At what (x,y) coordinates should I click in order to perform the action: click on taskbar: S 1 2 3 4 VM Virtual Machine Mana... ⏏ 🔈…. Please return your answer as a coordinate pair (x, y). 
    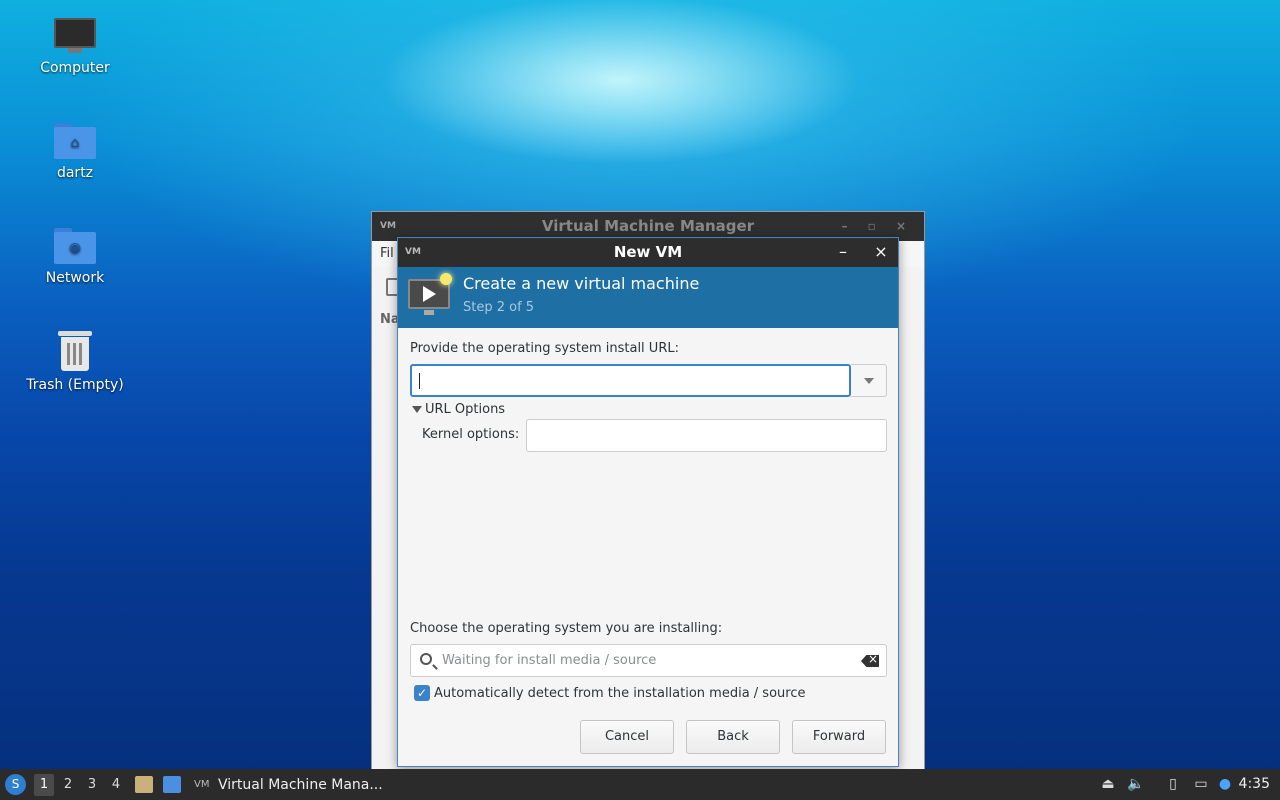
    Looking at the image, I should click on (640, 784).